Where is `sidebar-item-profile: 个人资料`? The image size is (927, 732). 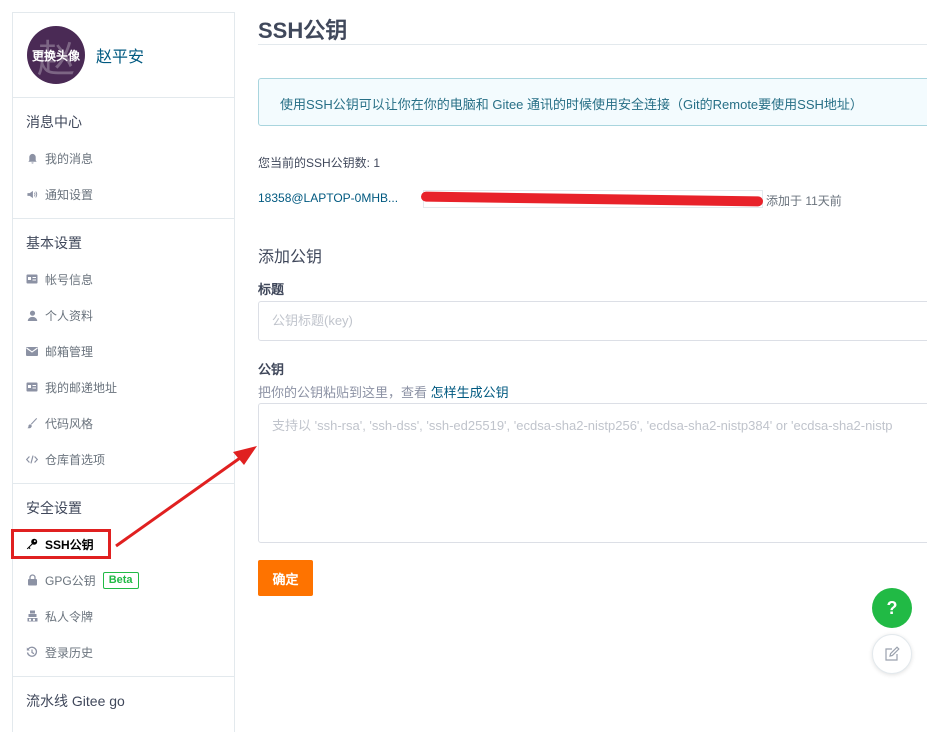 sidebar-item-profile: 个人资料 is located at coordinates (123, 315).